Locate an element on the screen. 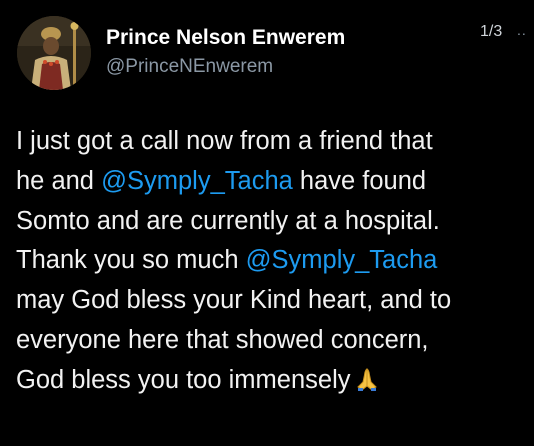 This screenshot has width=534, height=446. author-handle: @PrinceNEnwerem is located at coordinates (189, 67).